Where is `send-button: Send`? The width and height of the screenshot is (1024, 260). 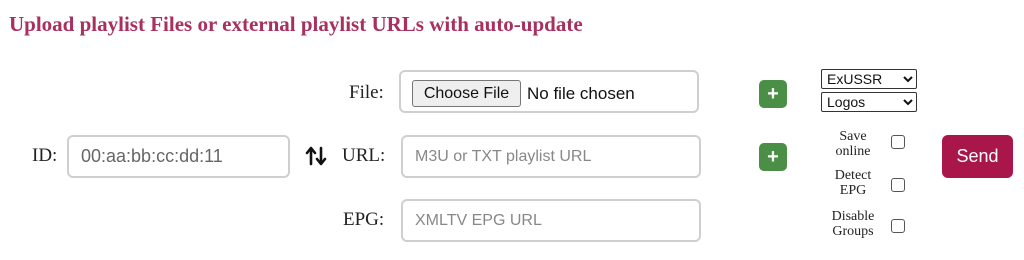 send-button: Send is located at coordinates (977, 156).